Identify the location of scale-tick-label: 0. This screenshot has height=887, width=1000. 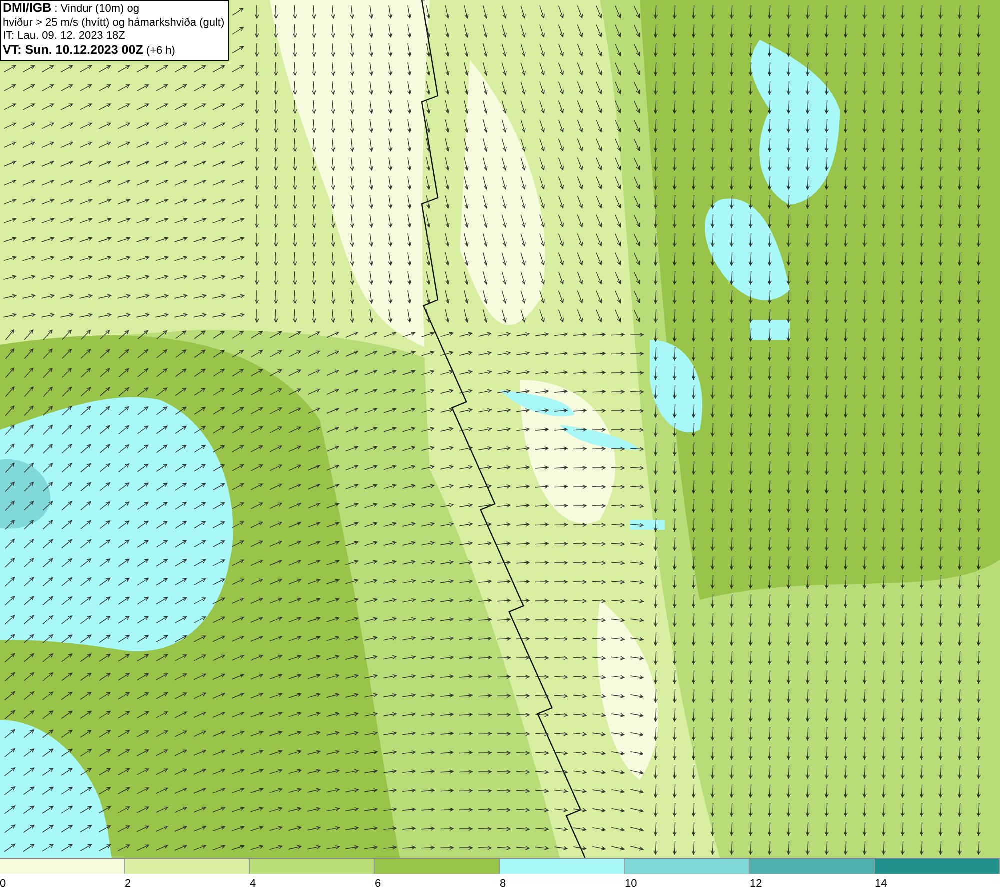
(3, 882).